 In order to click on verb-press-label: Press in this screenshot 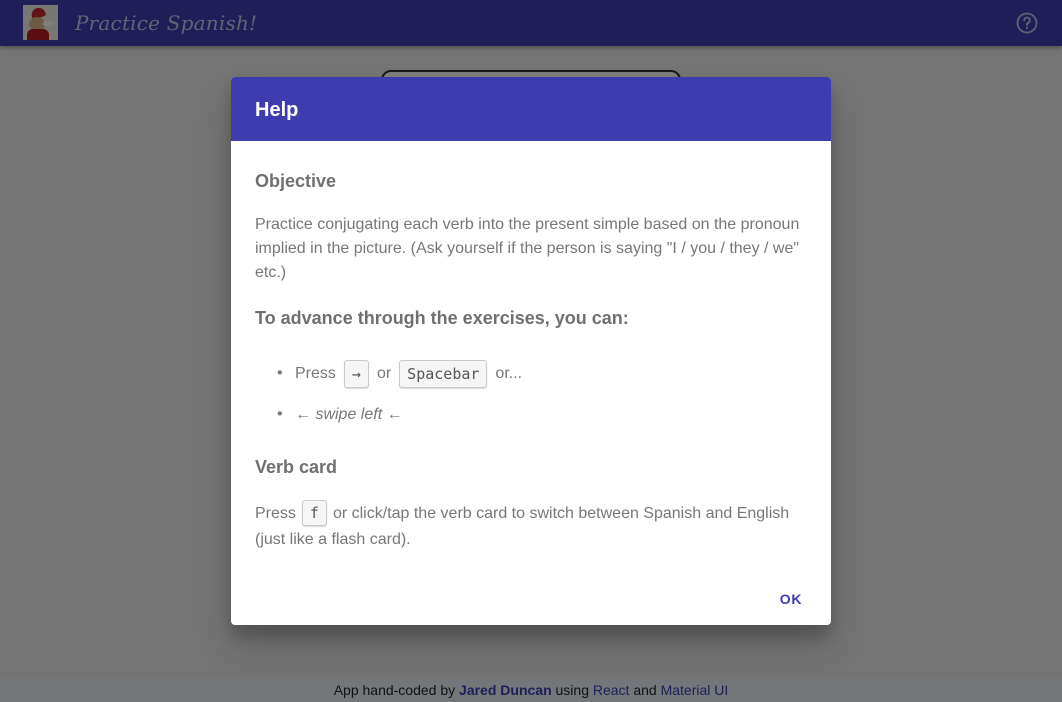, I will do `click(275, 513)`.